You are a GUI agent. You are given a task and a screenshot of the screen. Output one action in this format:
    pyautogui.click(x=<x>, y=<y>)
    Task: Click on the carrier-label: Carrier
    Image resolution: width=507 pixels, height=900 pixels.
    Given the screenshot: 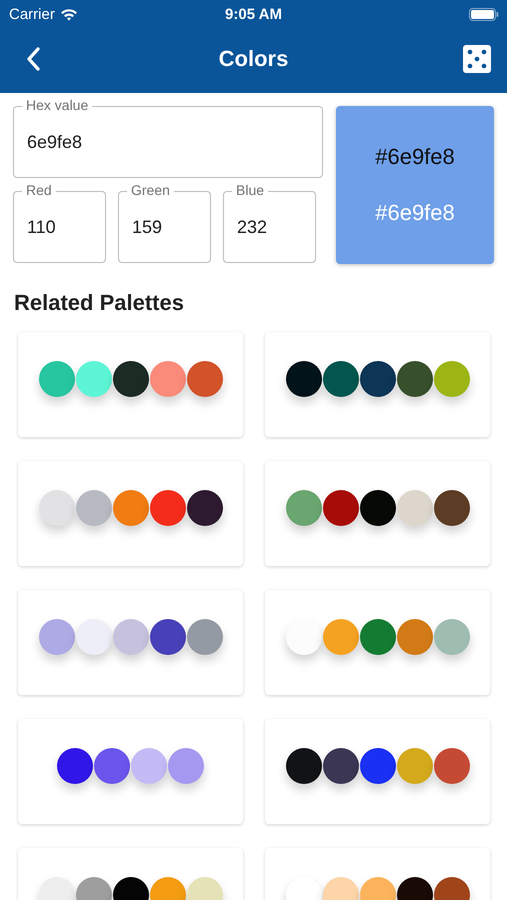 What is the action you would take?
    pyautogui.click(x=32, y=14)
    